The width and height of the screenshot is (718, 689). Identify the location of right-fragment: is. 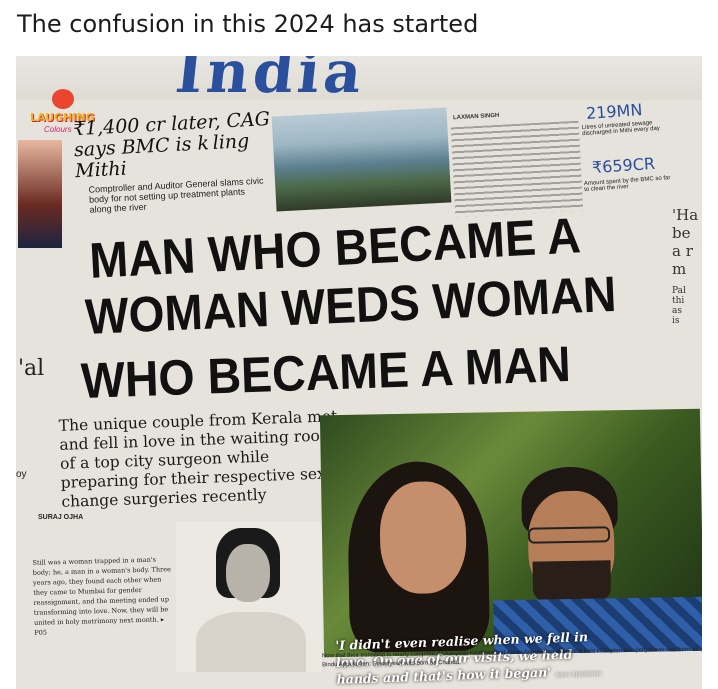
(676, 321).